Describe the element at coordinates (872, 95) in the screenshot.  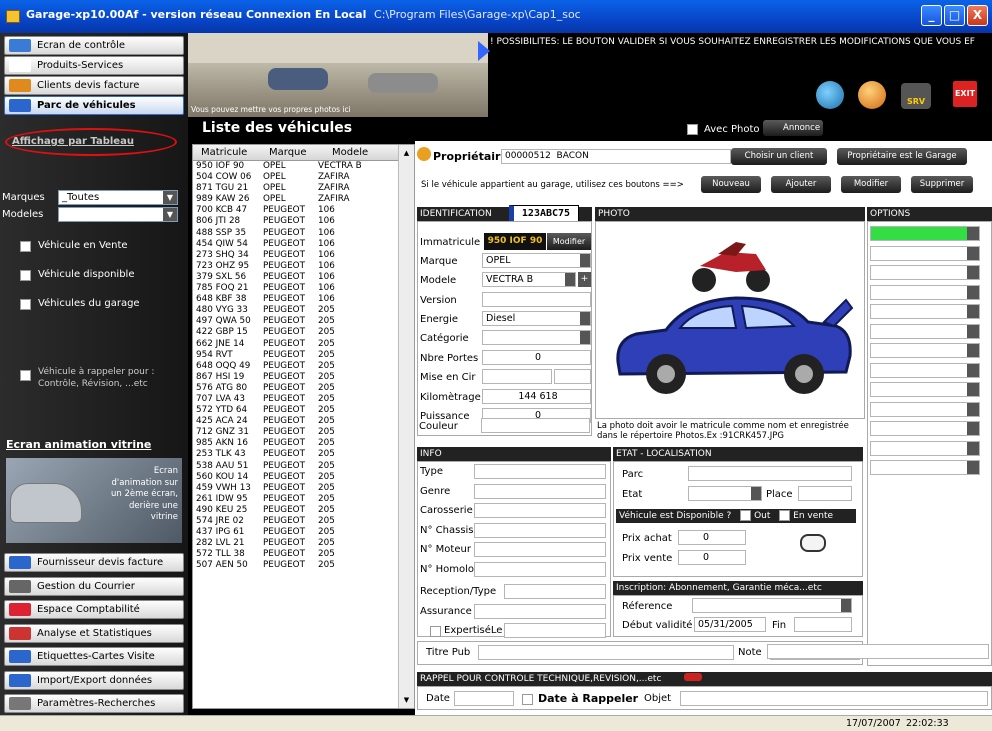
I see `help-user-icon` at that location.